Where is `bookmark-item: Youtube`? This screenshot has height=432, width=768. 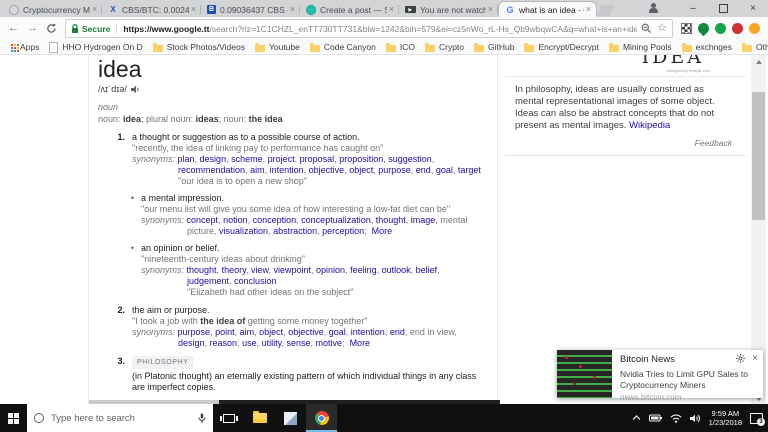
bookmark-item: Youtube is located at coordinates (277, 47).